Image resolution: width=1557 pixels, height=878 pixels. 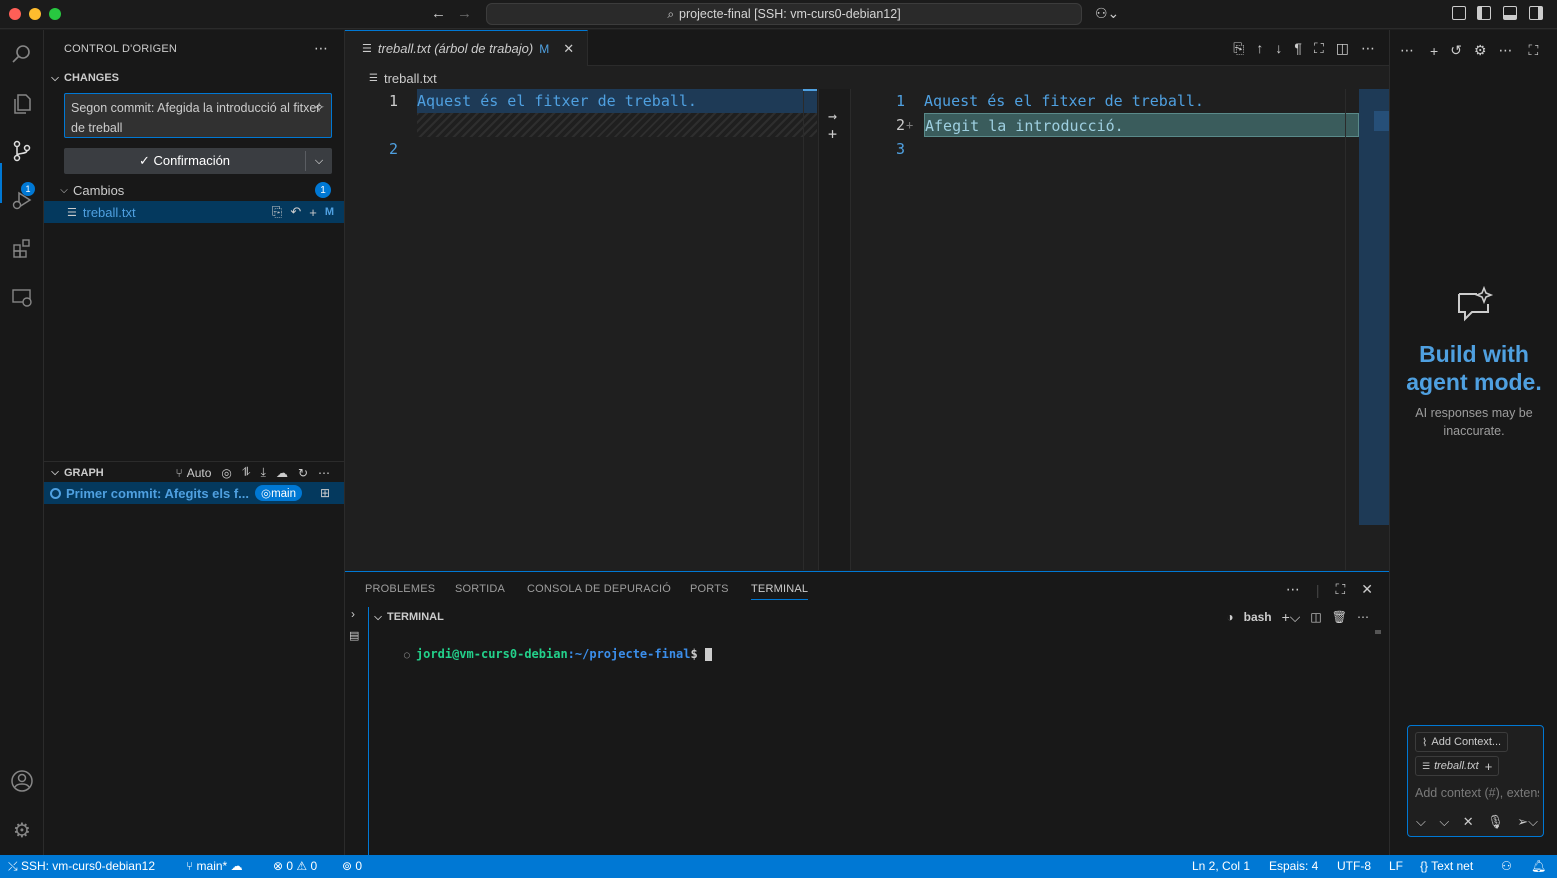 I want to click on toggle-panel-icon, so click(x=1510, y=13).